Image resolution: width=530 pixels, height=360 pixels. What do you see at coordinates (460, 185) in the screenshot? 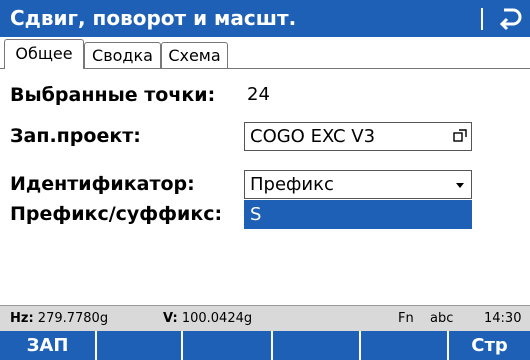
I see `chevron-down-icon` at bounding box center [460, 185].